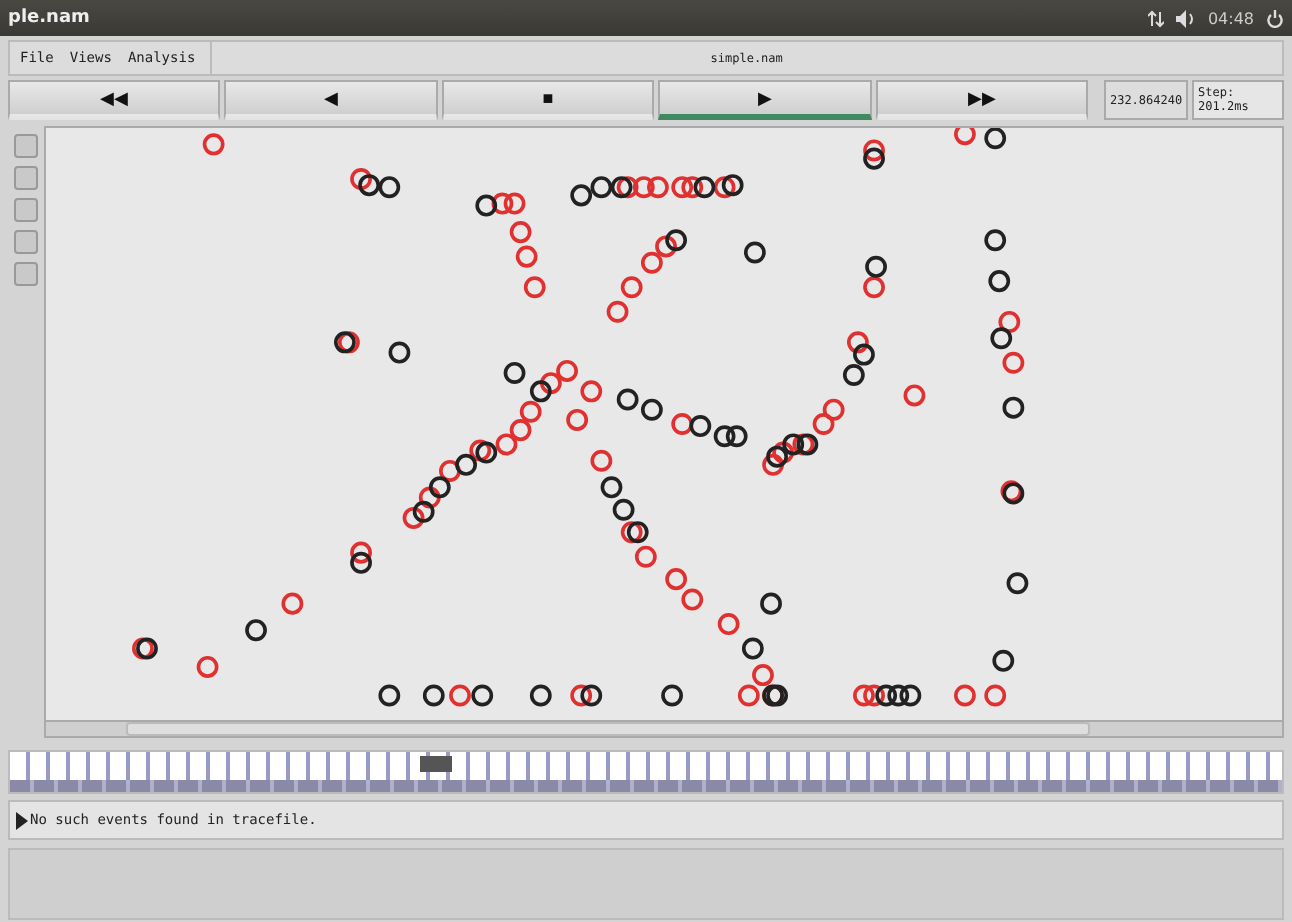 This screenshot has width=1292, height=922. I want to click on playback-button: ◀◀, so click(114, 100).